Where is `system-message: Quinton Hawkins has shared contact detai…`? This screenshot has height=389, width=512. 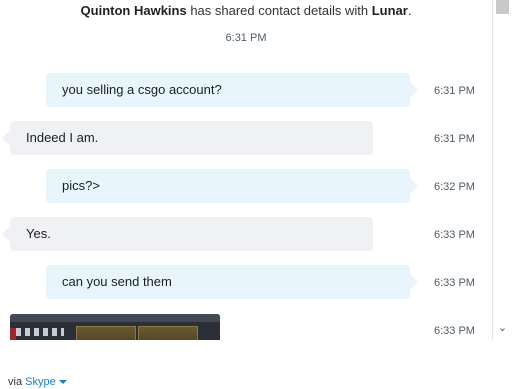
system-message: Quinton Hawkins has shared contact detai… is located at coordinates (246, 10).